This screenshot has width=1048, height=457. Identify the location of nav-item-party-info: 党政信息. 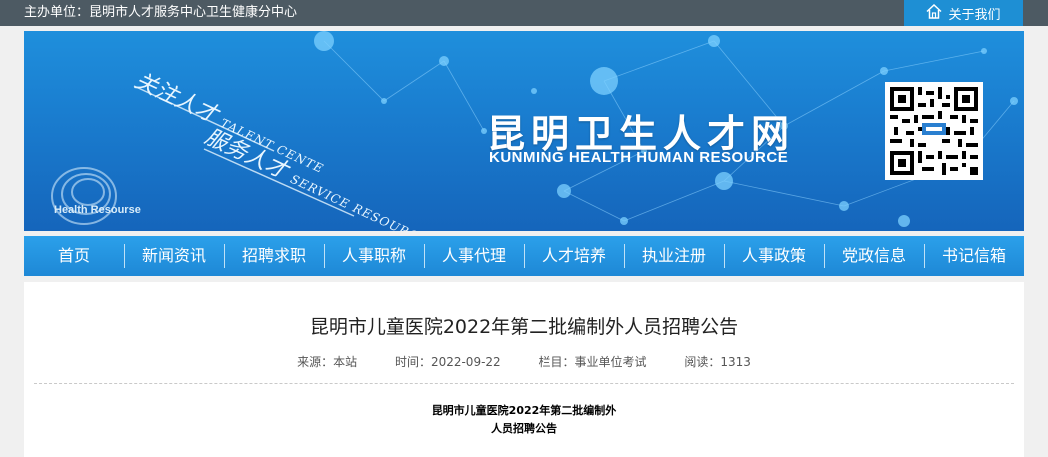
(874, 256).